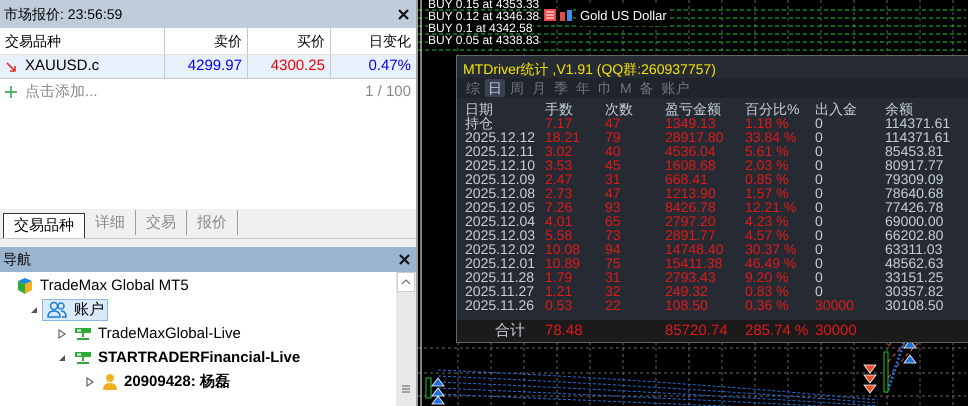 This screenshot has height=406, width=968. I want to click on deposit-cell-text: 30000, so click(835, 305).